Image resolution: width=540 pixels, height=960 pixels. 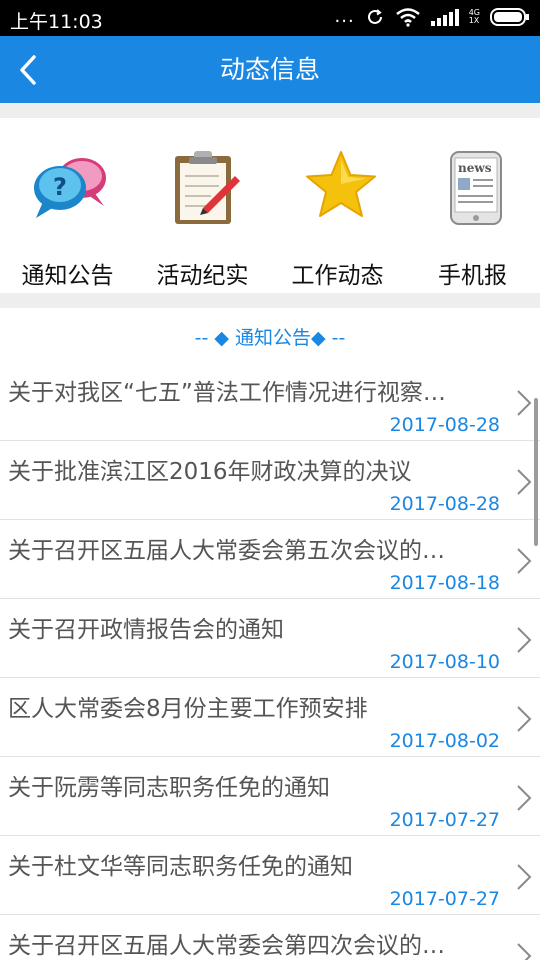 I want to click on news-title: 关于召开政情报告会的通知, so click(x=146, y=630).